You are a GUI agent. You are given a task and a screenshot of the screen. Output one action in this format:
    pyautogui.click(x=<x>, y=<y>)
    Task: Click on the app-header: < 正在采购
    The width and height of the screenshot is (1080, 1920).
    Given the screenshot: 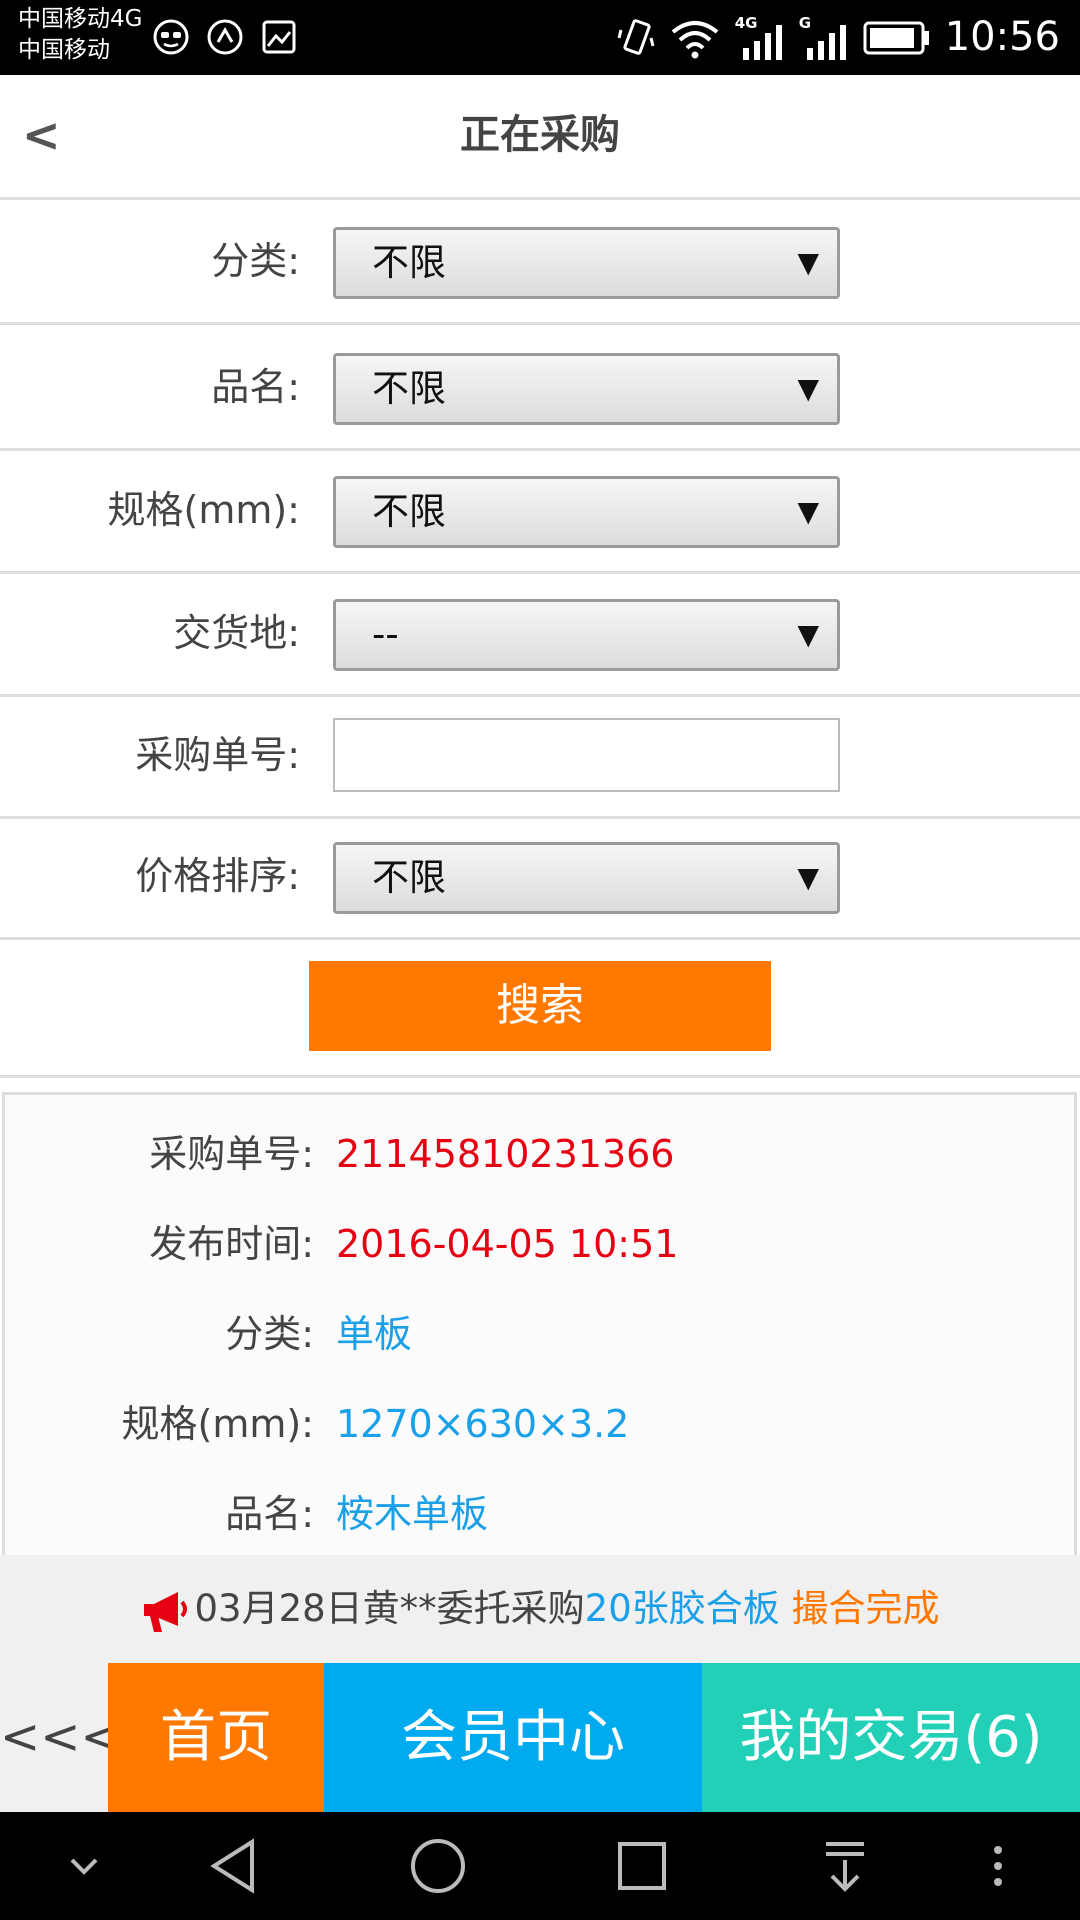 What is the action you would take?
    pyautogui.click(x=540, y=137)
    